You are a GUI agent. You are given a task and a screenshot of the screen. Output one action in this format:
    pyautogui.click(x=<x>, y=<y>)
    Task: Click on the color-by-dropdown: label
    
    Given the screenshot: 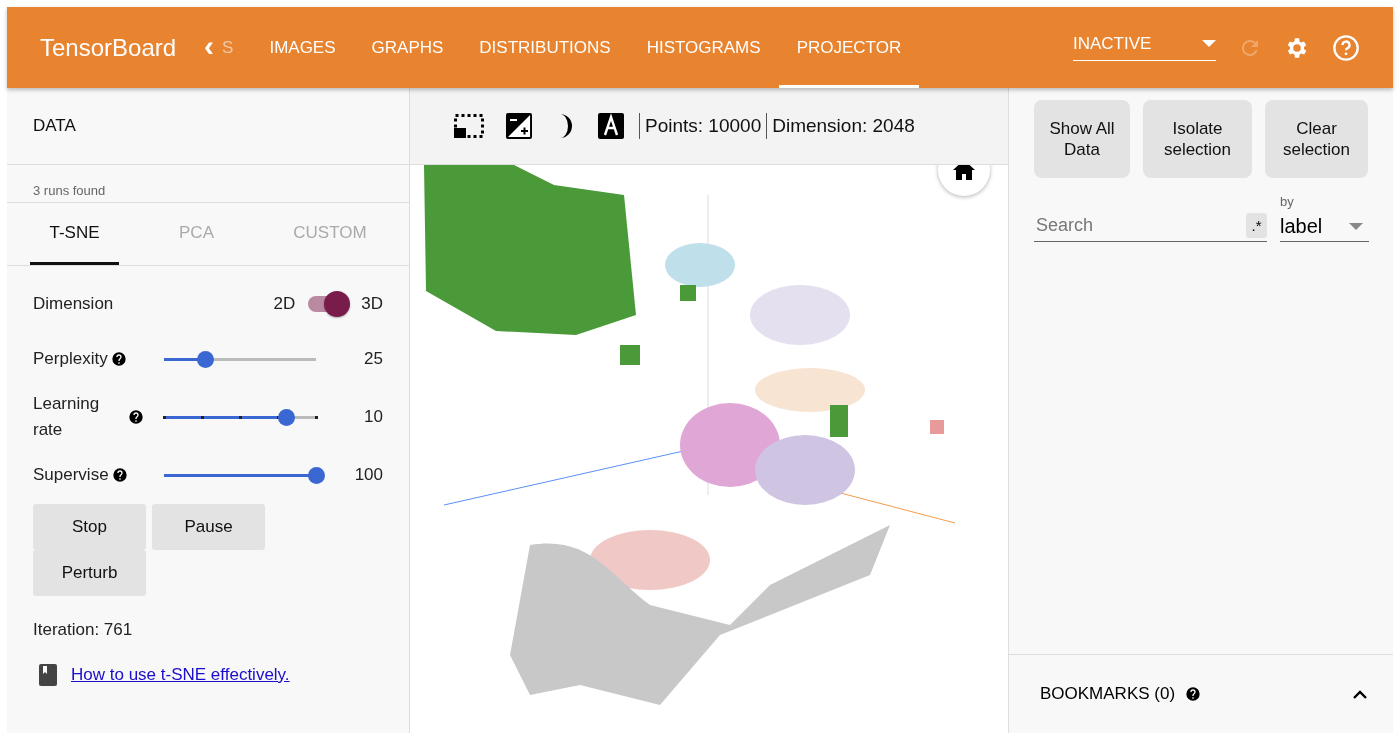 What is the action you would take?
    pyautogui.click(x=1324, y=228)
    